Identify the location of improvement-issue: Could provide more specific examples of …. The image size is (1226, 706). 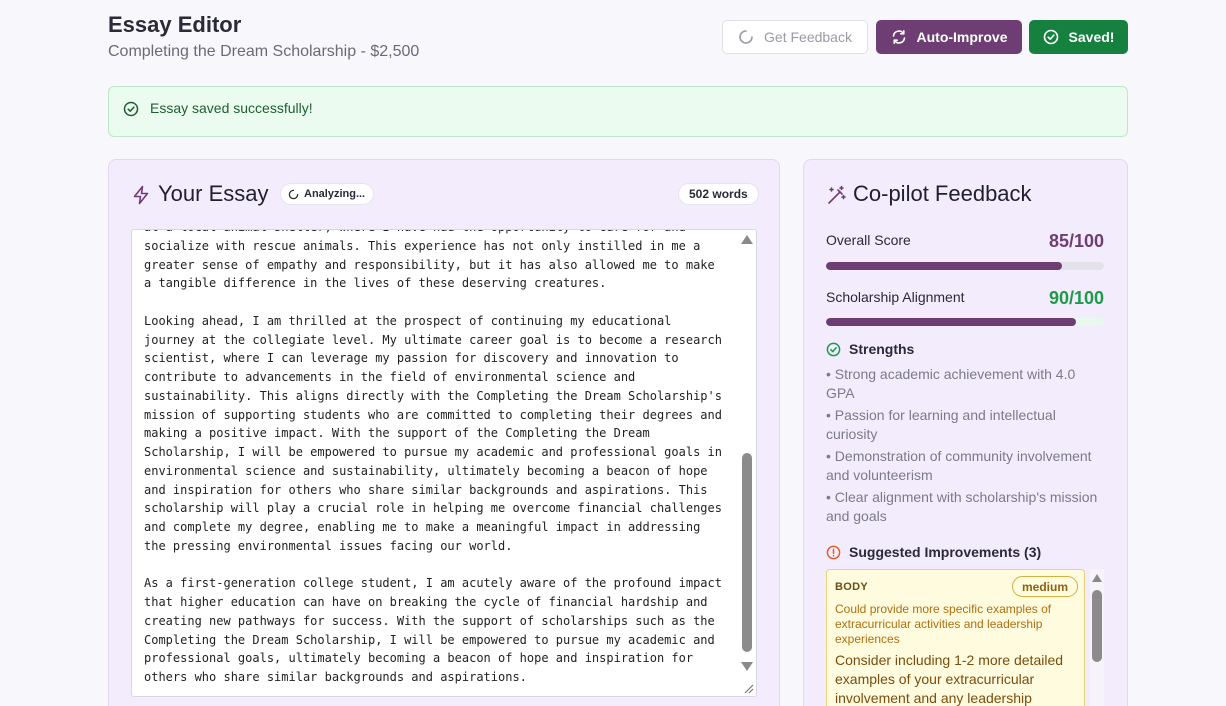
(943, 624).